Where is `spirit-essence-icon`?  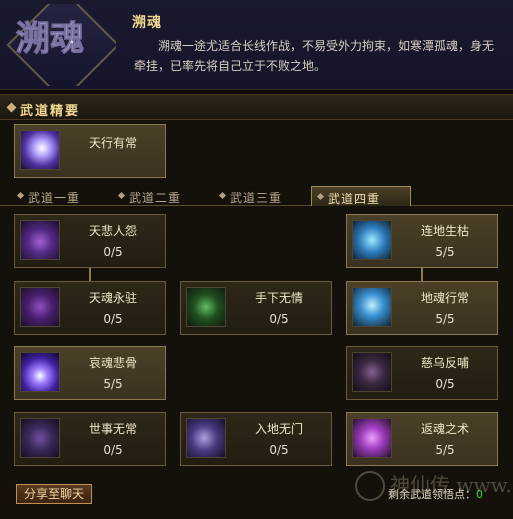
spirit-essence-icon is located at coordinates (40, 150).